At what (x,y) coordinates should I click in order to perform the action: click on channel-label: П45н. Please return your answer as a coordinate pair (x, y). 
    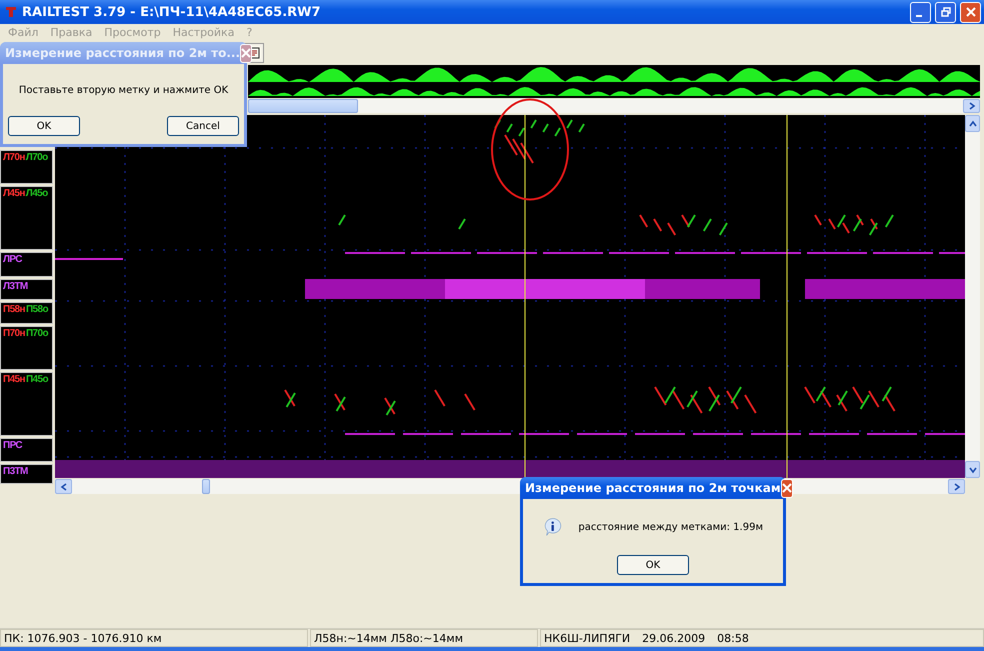
    Looking at the image, I should click on (14, 379).